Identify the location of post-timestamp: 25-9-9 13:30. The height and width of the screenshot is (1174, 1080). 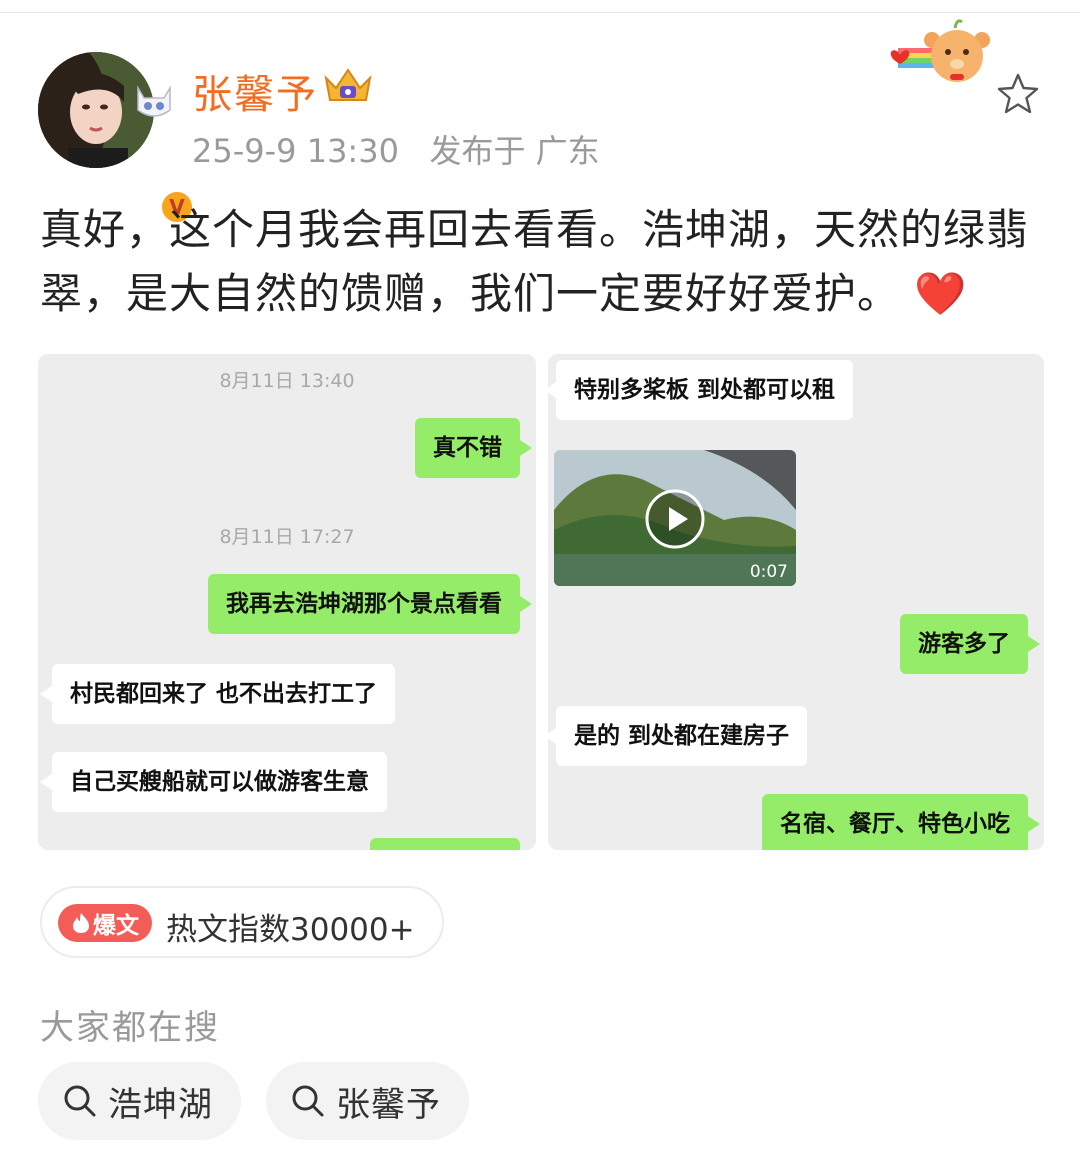
(295, 151).